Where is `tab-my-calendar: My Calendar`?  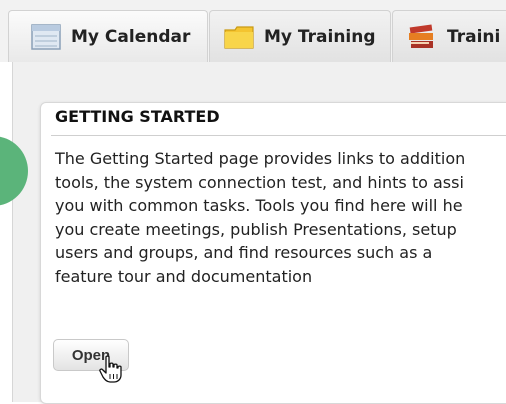 tab-my-calendar: My Calendar is located at coordinates (108, 36).